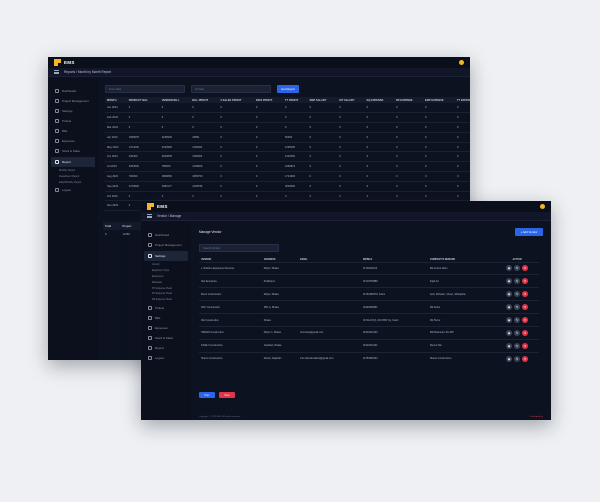 The height and width of the screenshot is (502, 600). Describe the element at coordinates (239, 248) in the screenshot. I see `search-input: Search Vendor` at that location.